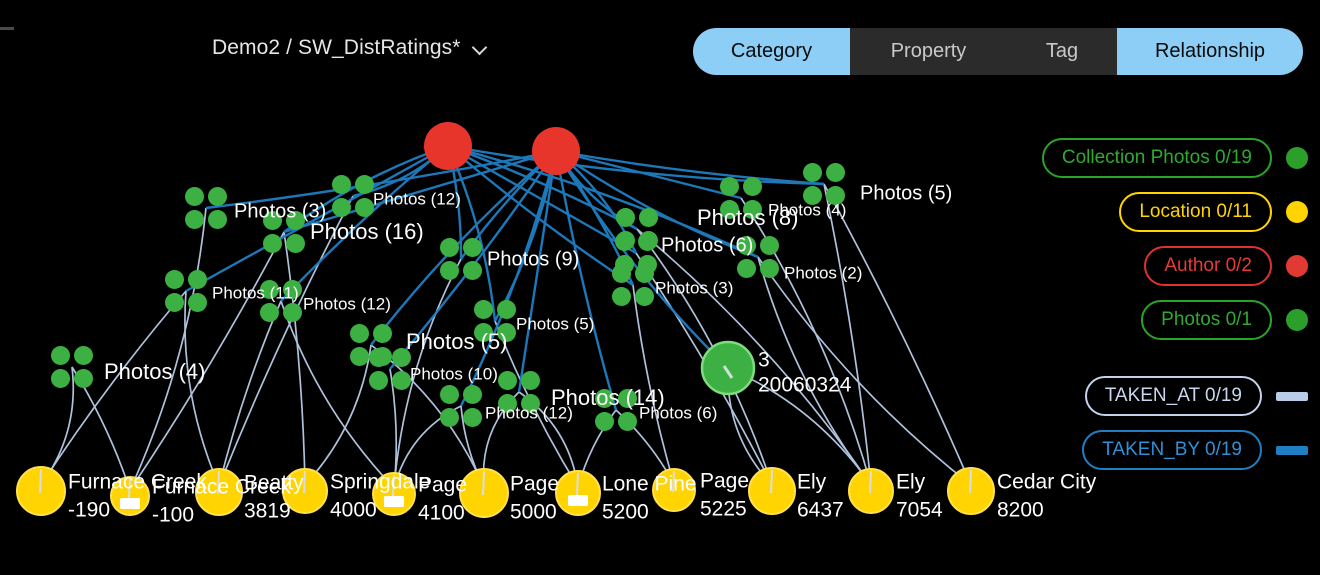 This screenshot has width=1320, height=575. I want to click on view-mode-tabs: Category Property Tag Relationship, so click(998, 51).